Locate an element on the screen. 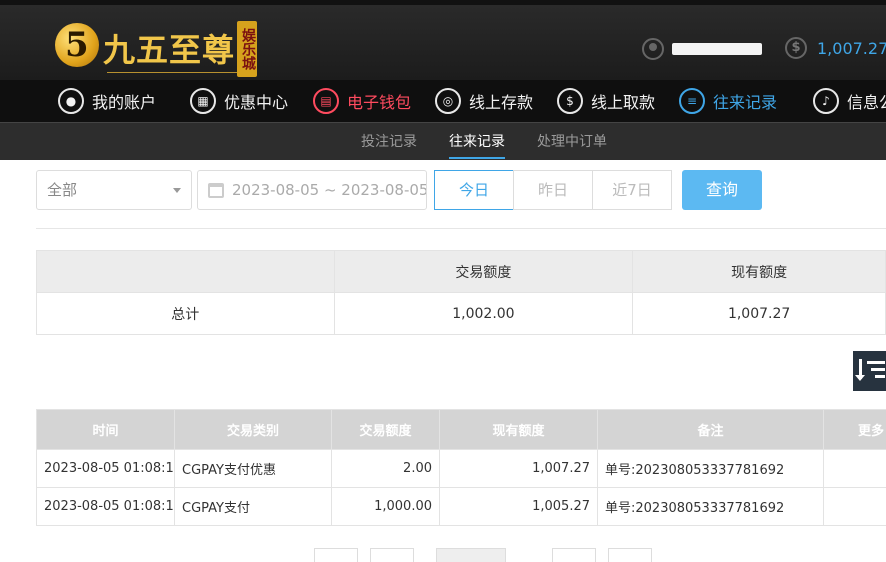 This screenshot has width=886, height=562. summary-row: 总计 1,002.00 1,007.27 is located at coordinates (461, 314).